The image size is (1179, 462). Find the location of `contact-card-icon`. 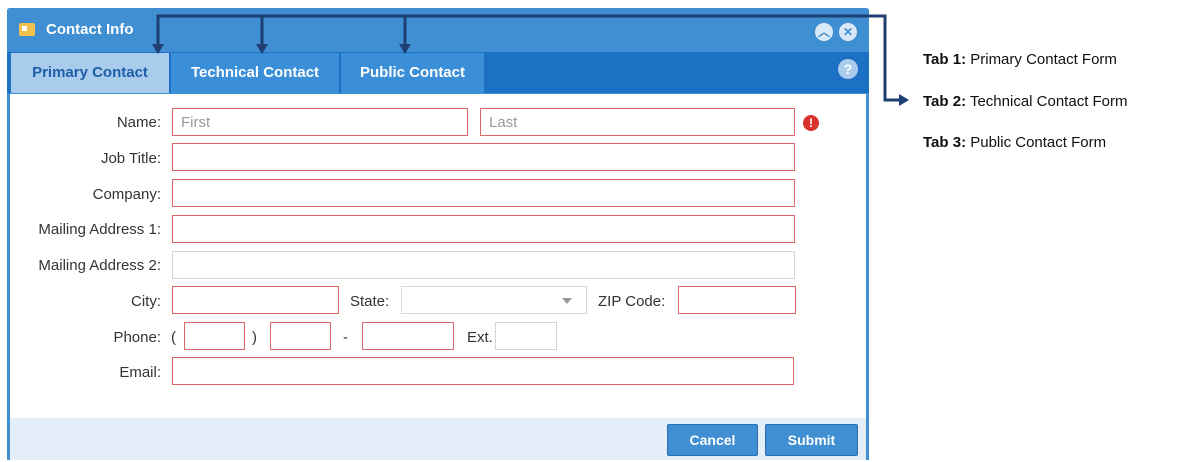

contact-card-icon is located at coordinates (27, 29).